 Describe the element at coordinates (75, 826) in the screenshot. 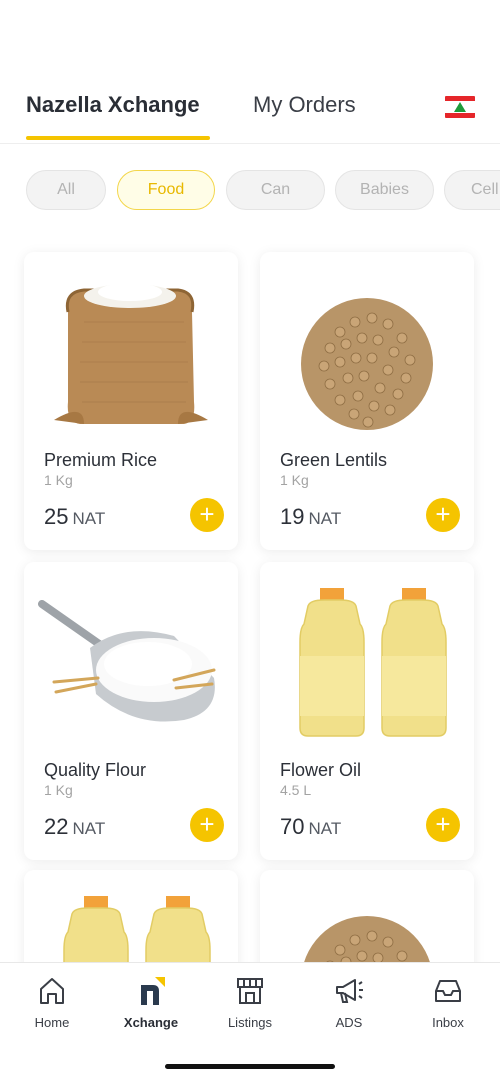

I see `product-price: 22 NAT` at that location.